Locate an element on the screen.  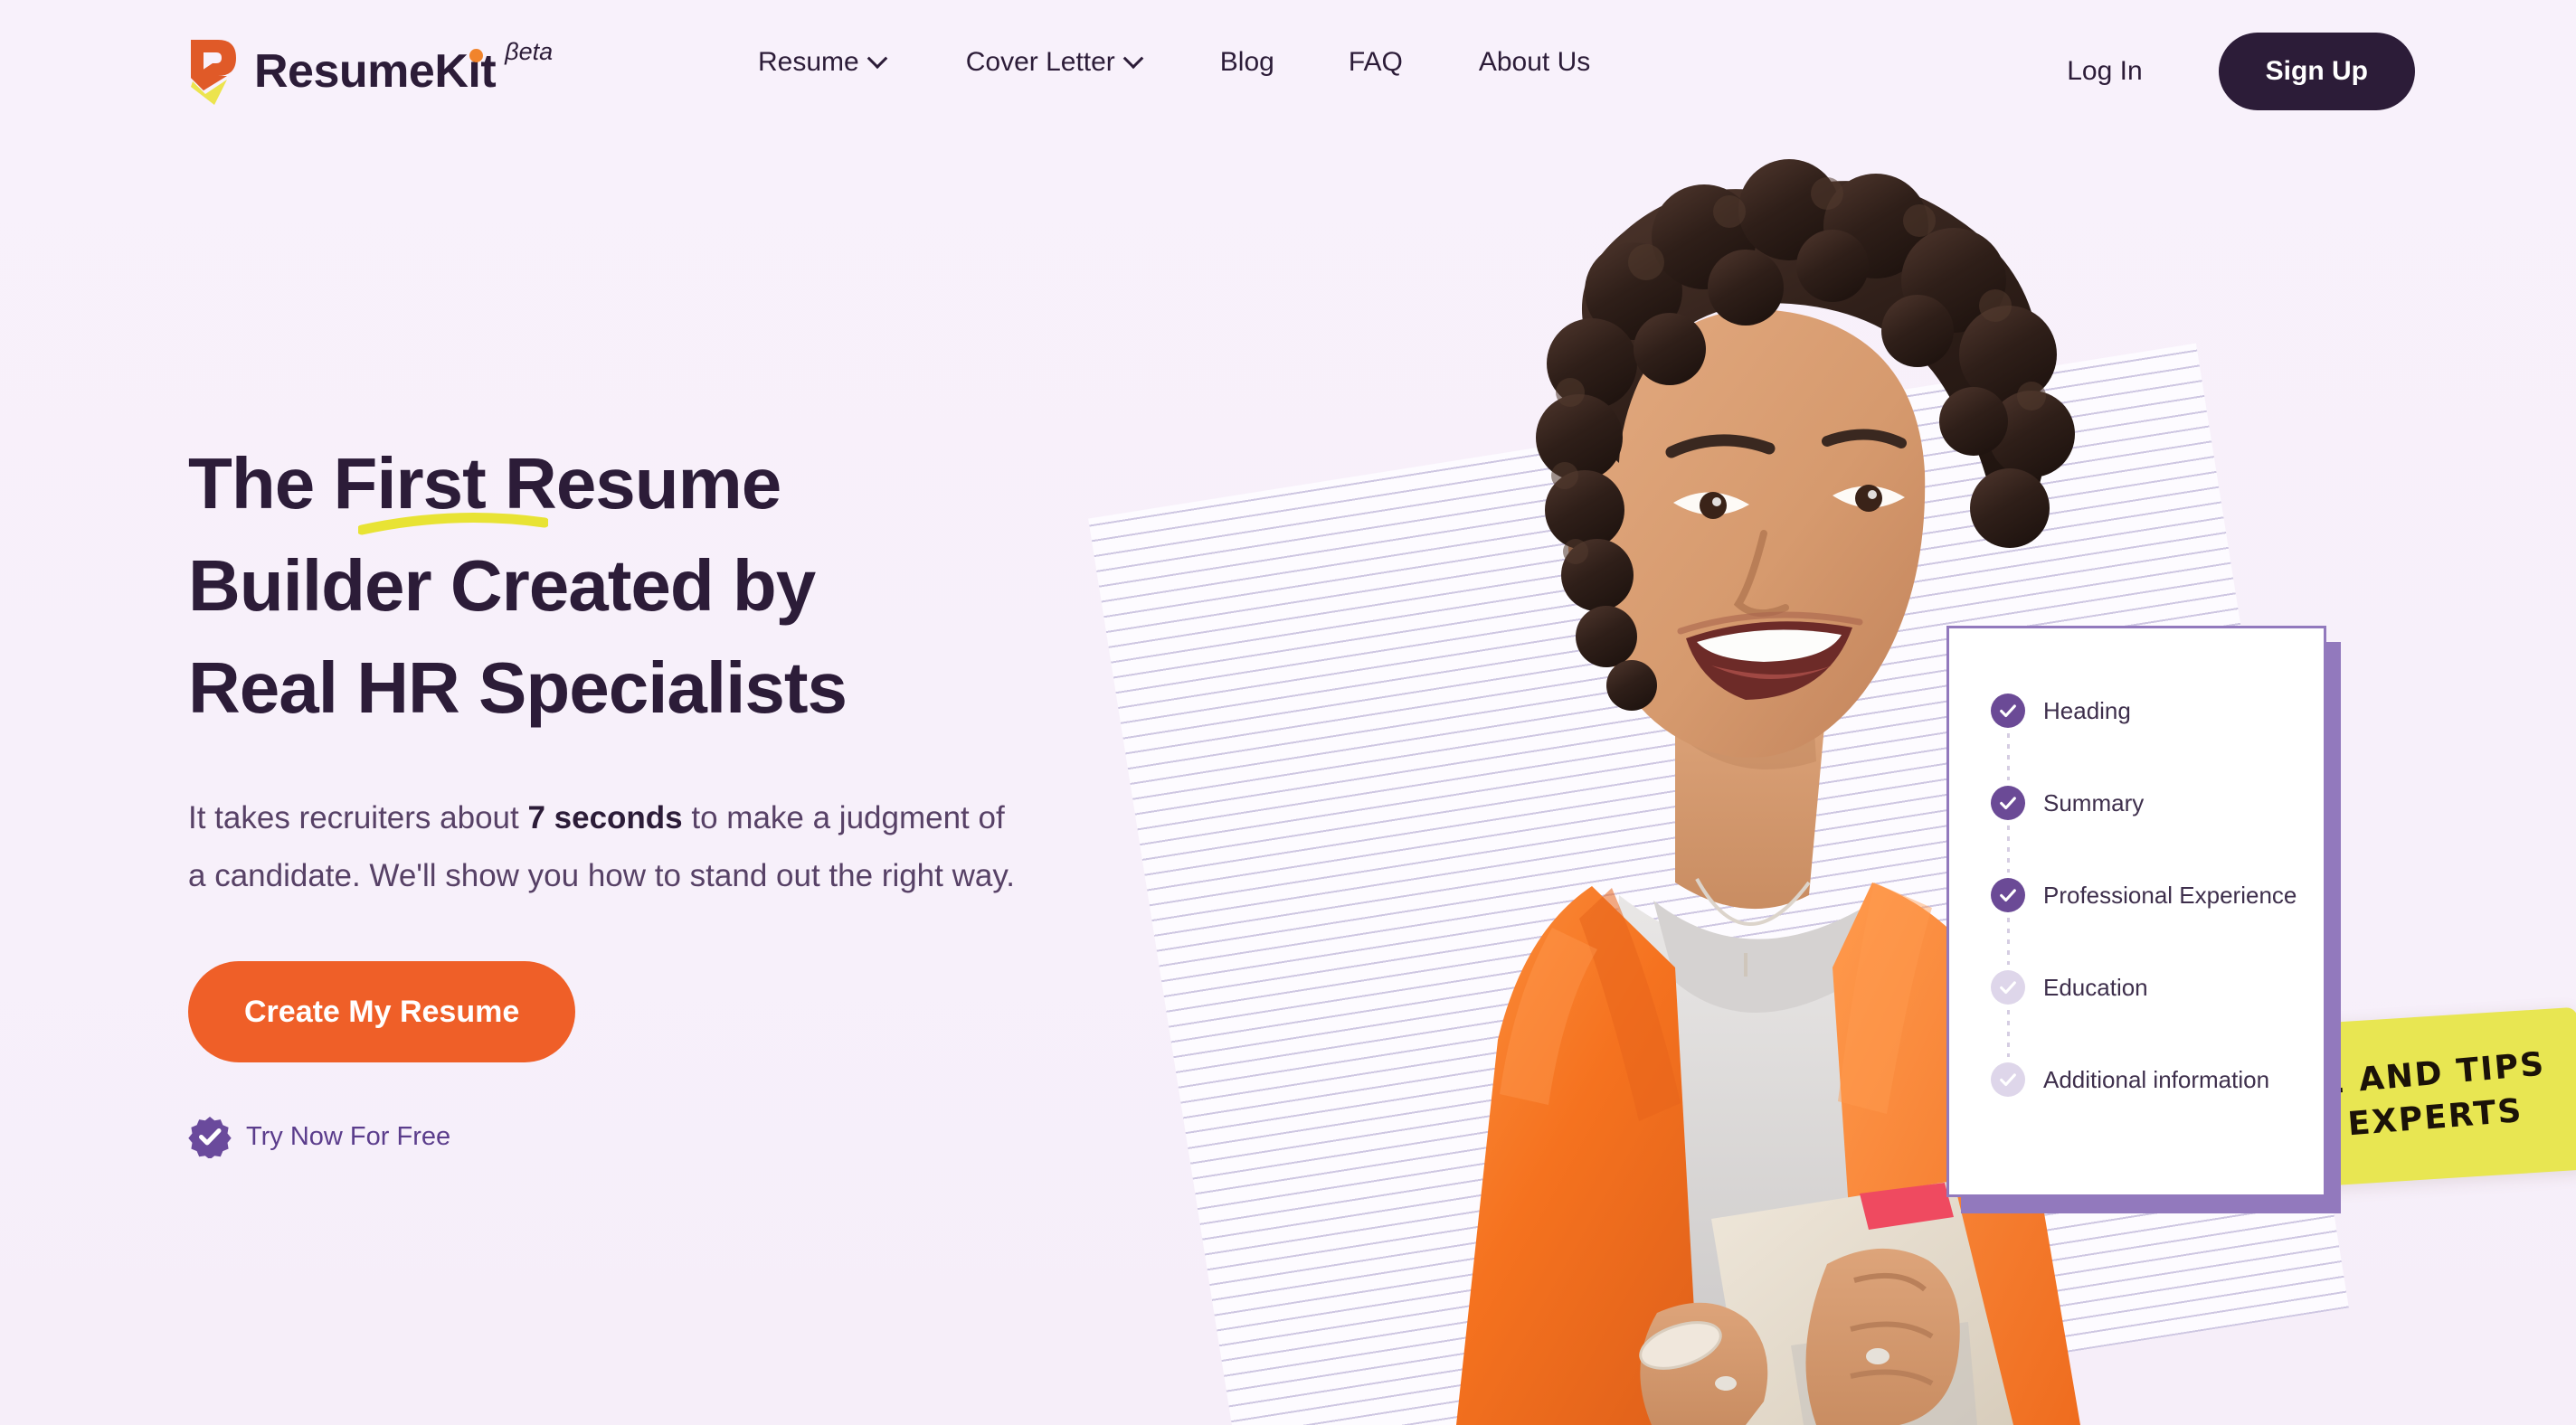
nav-item-label: About Us is located at coordinates (1535, 62).